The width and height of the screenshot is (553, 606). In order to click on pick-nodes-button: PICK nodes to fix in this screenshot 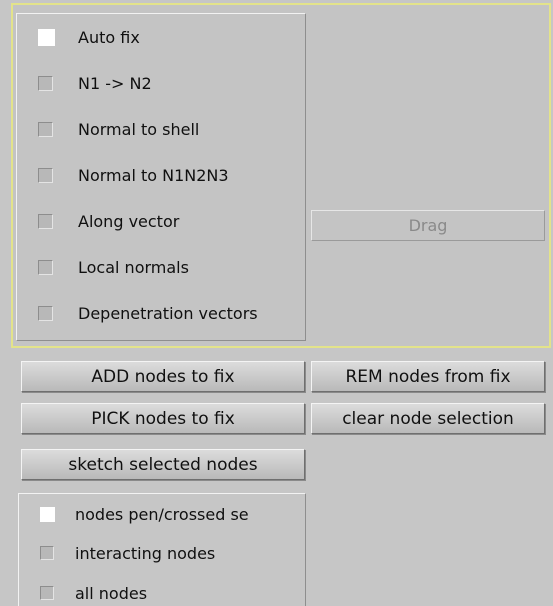, I will do `click(163, 418)`.